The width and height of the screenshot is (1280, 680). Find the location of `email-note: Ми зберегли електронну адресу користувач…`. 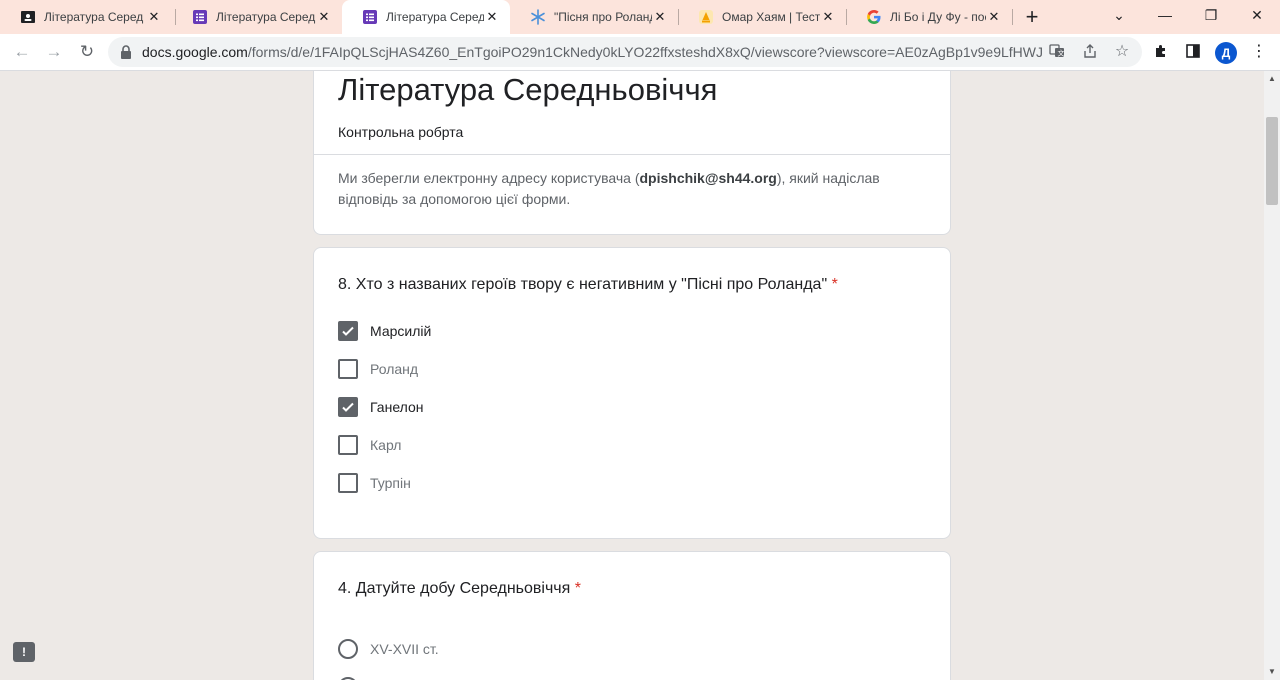

email-note: Ми зберегли електронну адресу користувач… is located at coordinates (618, 189).